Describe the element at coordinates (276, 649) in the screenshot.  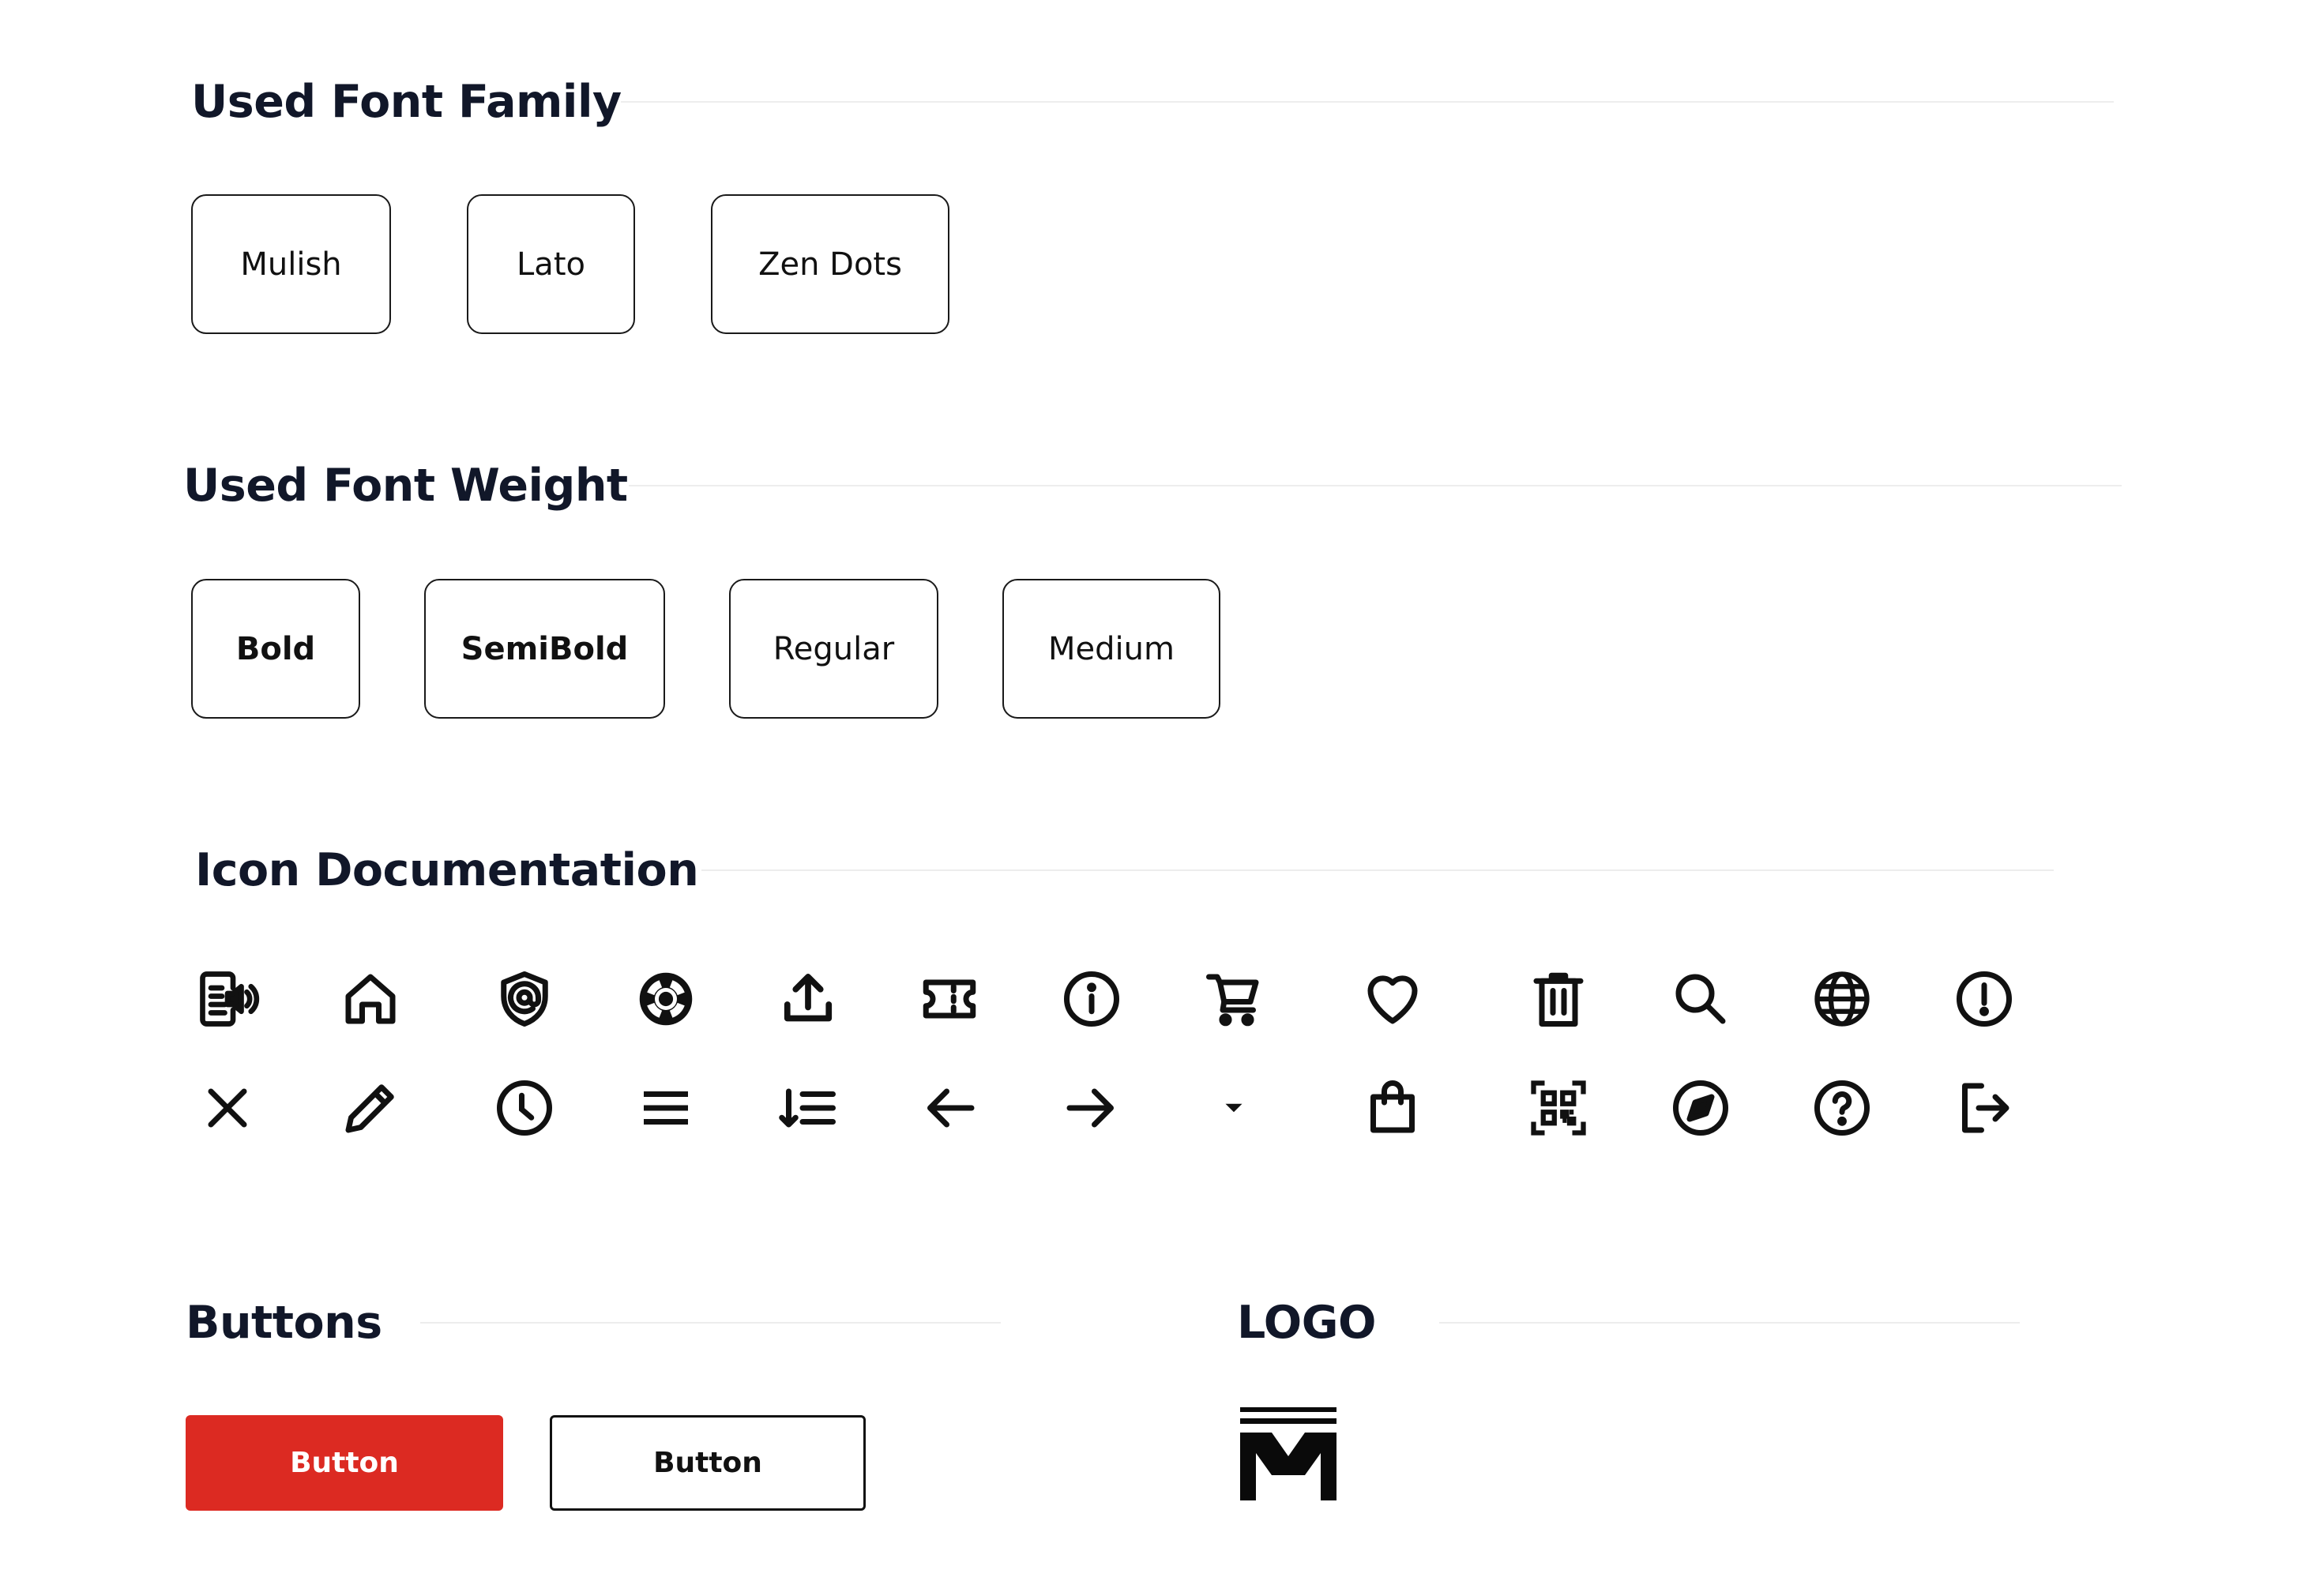
I see `weight-chip-bold: Bold` at that location.